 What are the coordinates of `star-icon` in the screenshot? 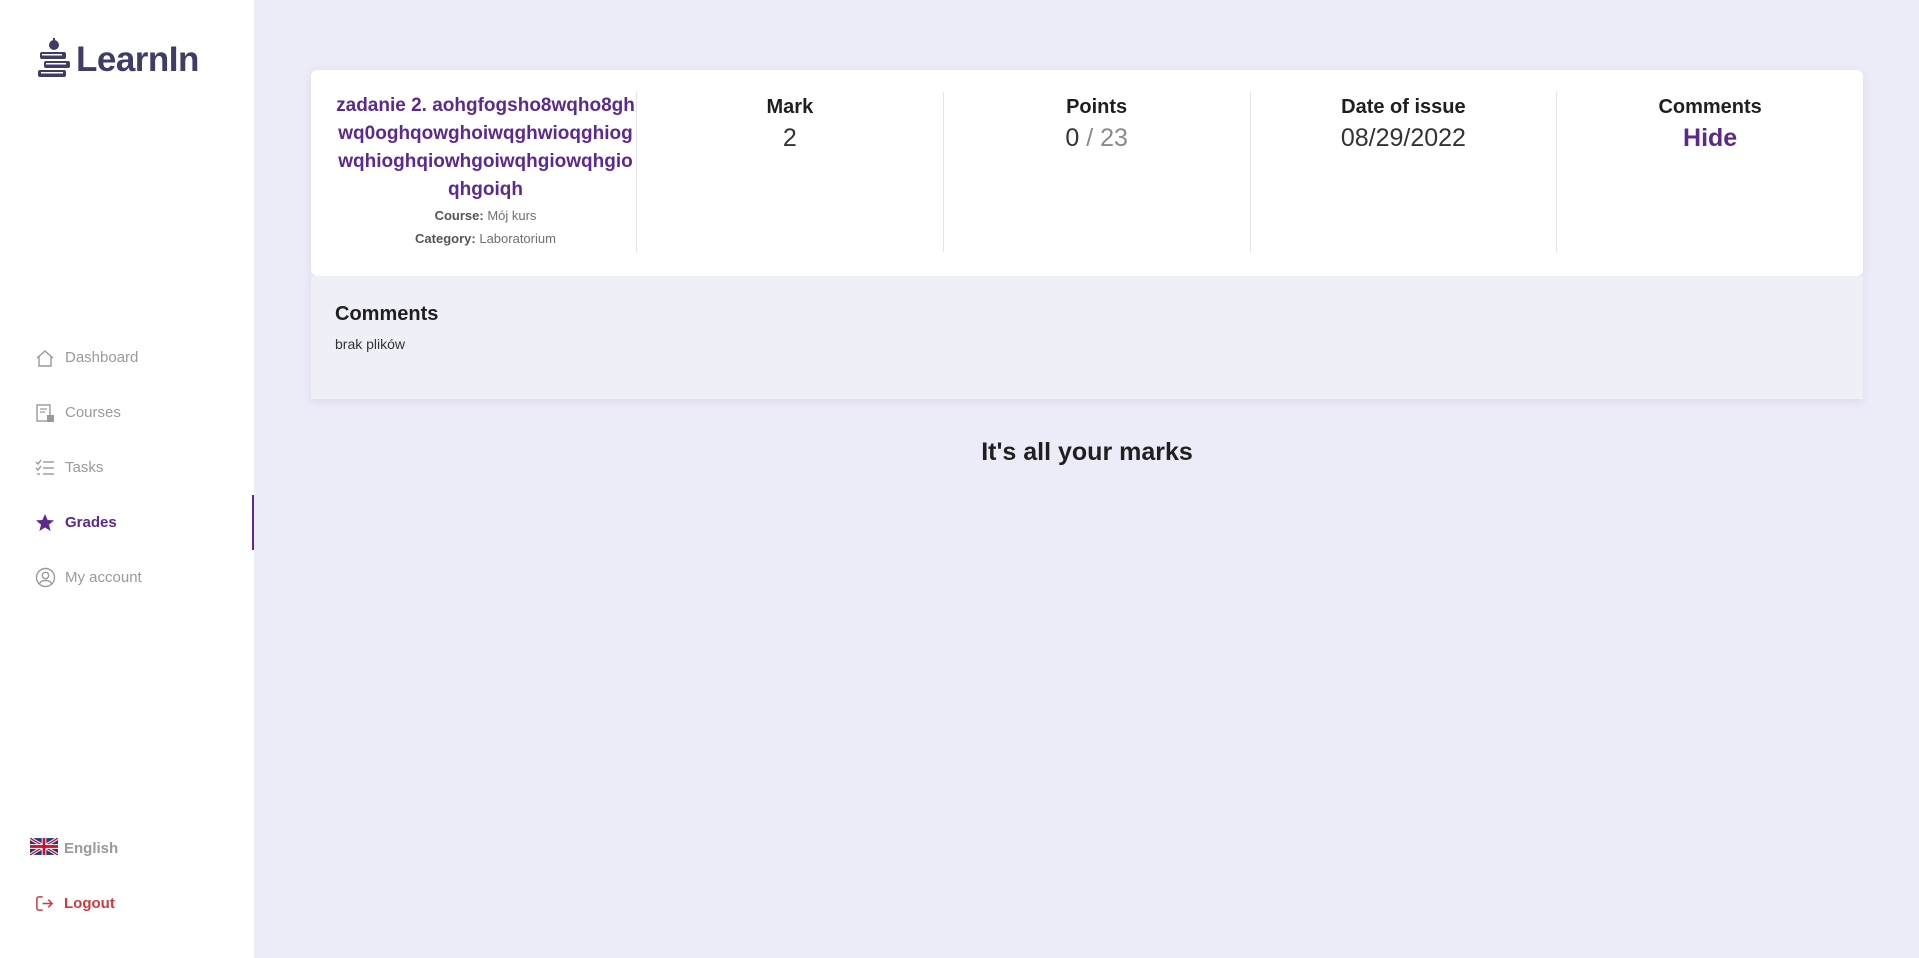 It's located at (45, 523).